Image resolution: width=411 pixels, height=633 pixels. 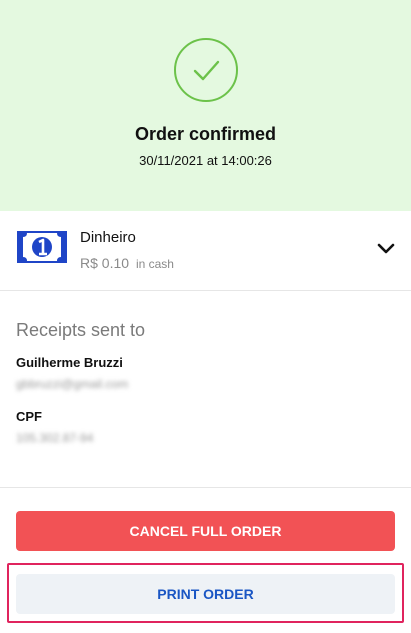 I want to click on payment-amount-note: in cash, so click(x=154, y=264).